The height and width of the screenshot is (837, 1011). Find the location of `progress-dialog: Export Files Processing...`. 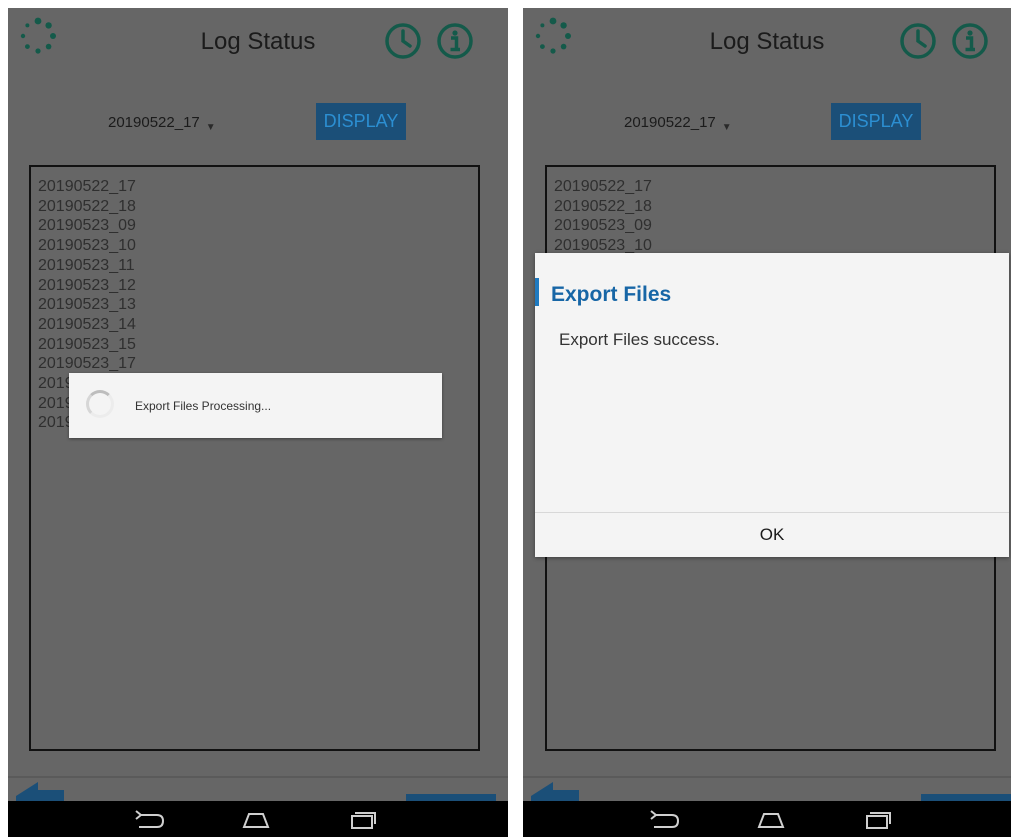

progress-dialog: Export Files Processing... is located at coordinates (255, 405).